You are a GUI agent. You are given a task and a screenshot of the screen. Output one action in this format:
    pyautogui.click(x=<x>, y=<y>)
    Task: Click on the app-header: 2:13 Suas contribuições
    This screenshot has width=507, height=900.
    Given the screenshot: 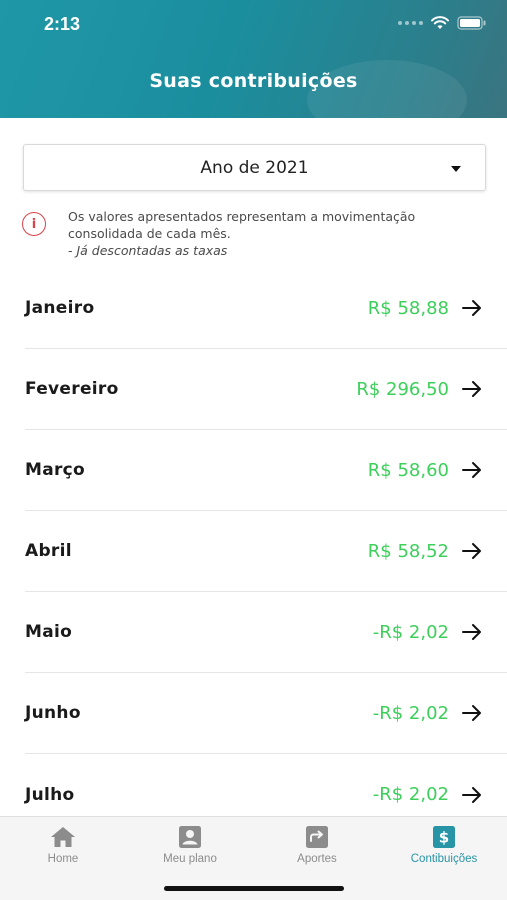 What is the action you would take?
    pyautogui.click(x=253, y=59)
    